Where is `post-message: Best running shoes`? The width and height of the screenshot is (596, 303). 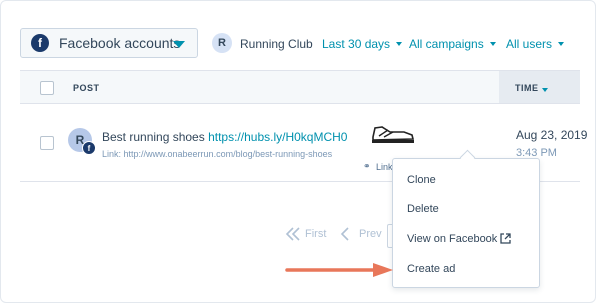
post-message: Best running shoes is located at coordinates (155, 137).